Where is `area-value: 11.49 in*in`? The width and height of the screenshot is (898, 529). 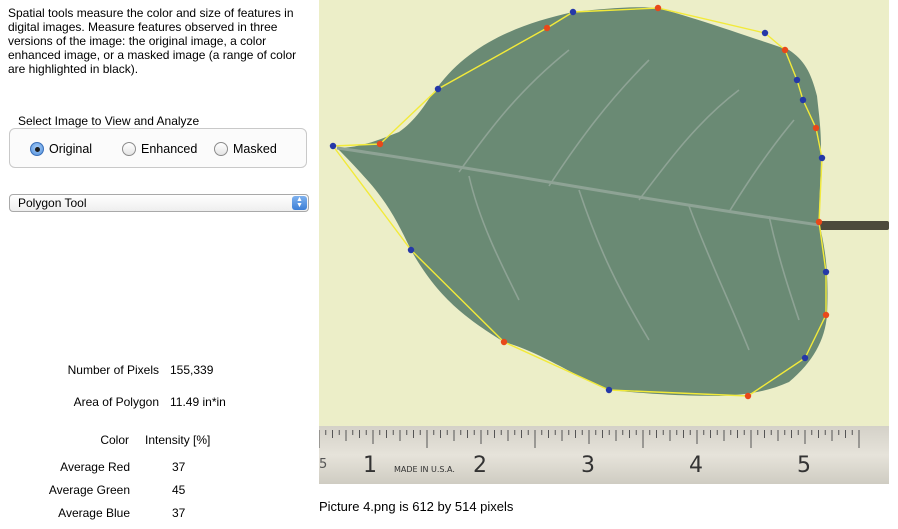
area-value: 11.49 in*in is located at coordinates (198, 402).